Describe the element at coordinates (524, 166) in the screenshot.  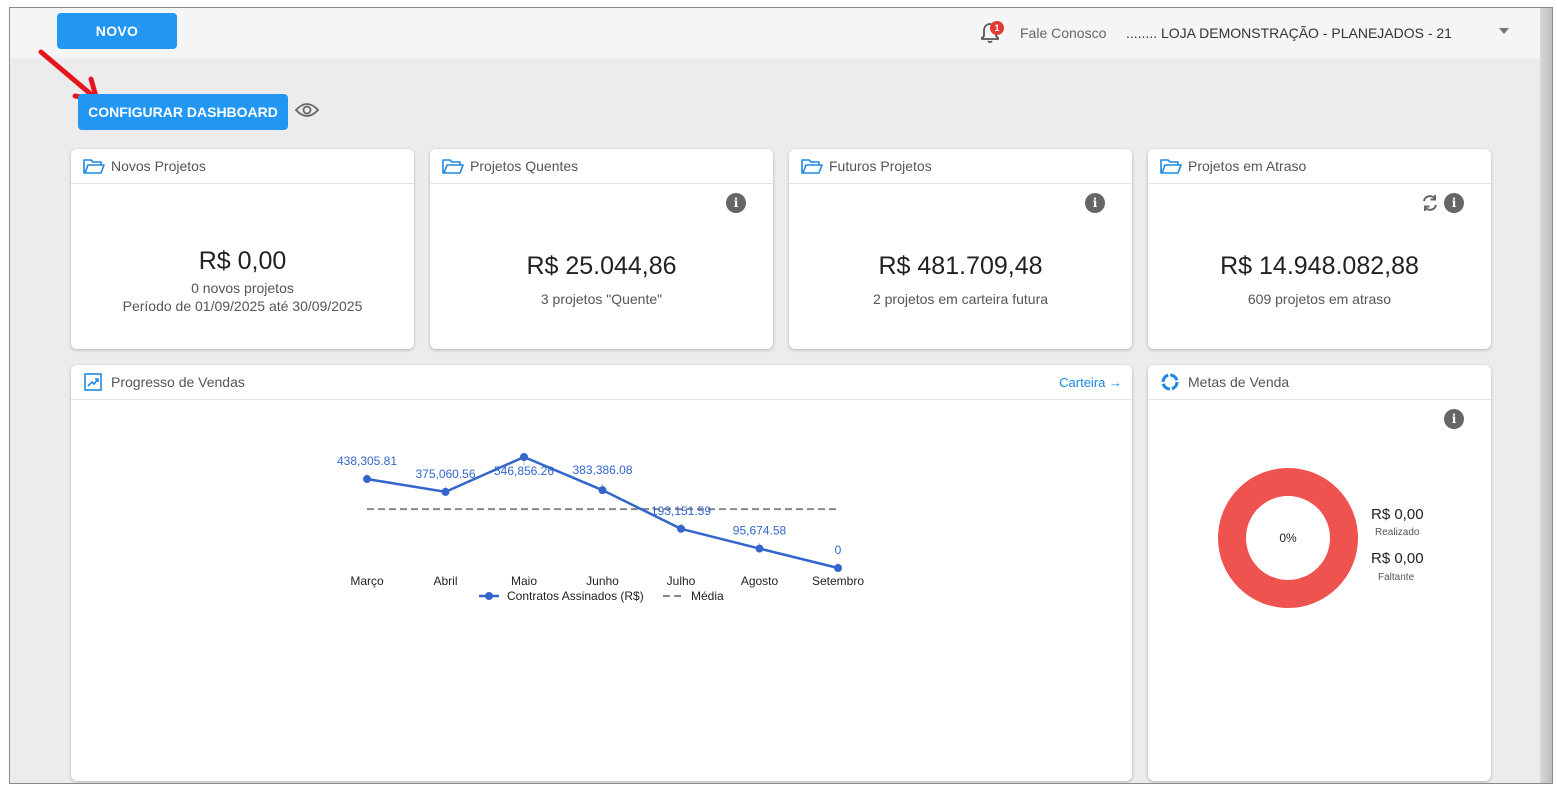
I see `card-title: Projetos Quentes` at that location.